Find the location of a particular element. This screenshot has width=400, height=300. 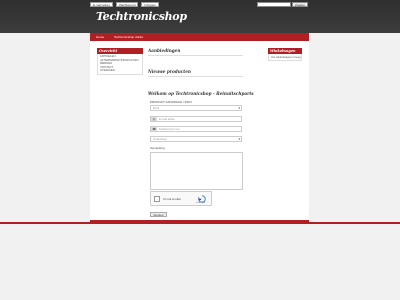

email-field-placeholder: E-mail adres is located at coordinates (167, 119).